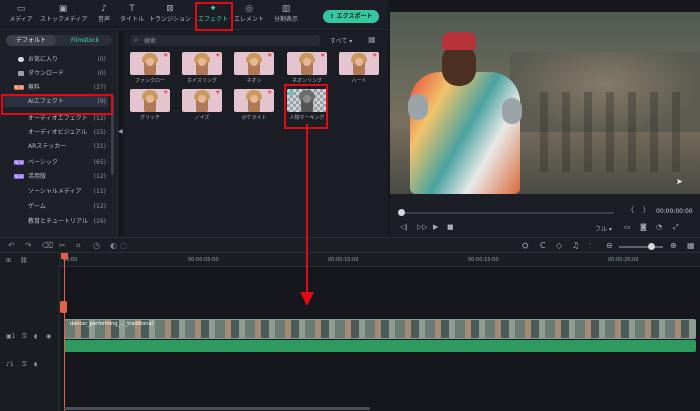 The height and width of the screenshot is (411, 700). I want to click on library-tabs: デフォルト Filmstock, so click(59, 40).